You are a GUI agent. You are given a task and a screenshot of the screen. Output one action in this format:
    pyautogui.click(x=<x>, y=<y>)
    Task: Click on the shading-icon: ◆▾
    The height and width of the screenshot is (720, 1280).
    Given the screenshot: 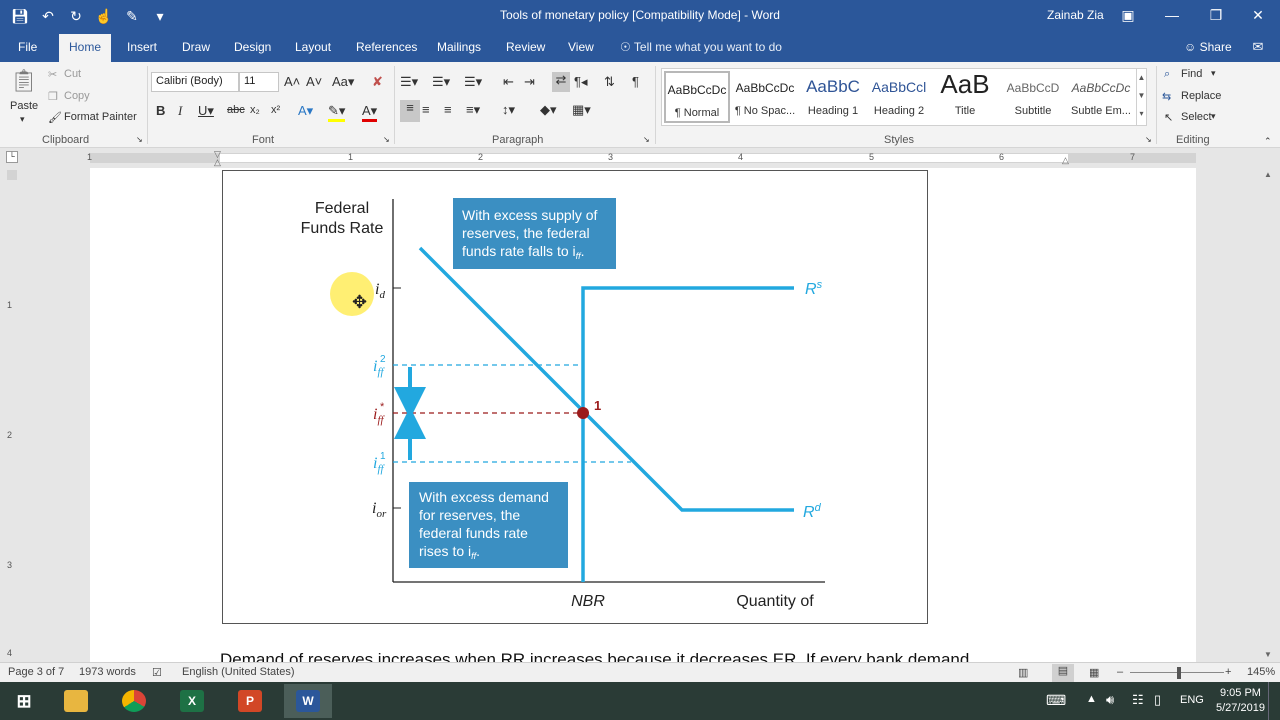 What is the action you would take?
    pyautogui.click(x=548, y=110)
    